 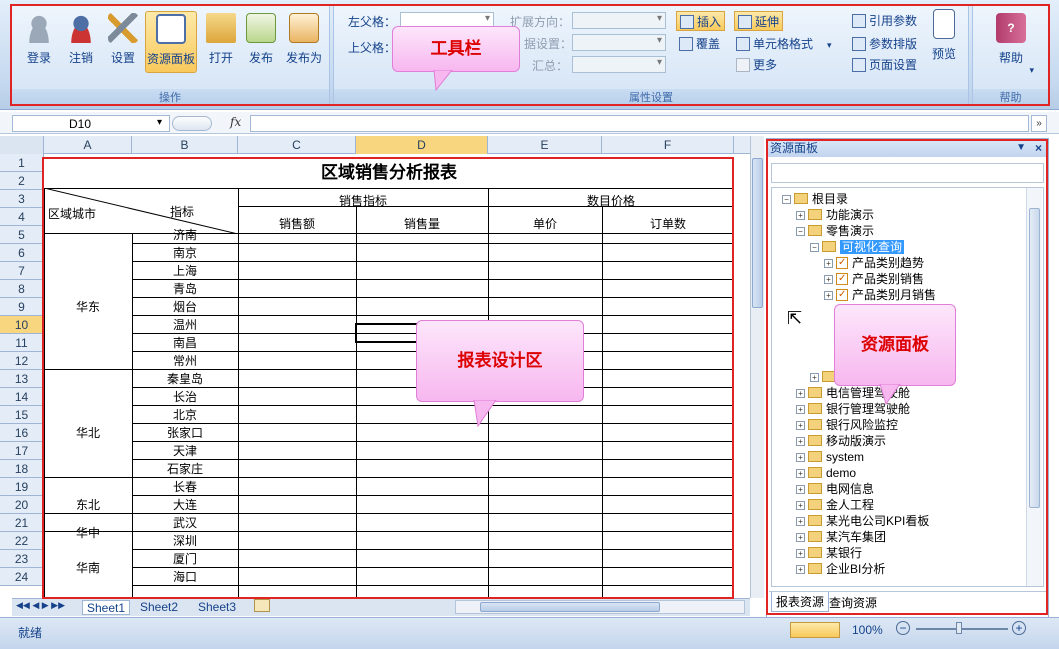 What do you see at coordinates (22, 325) in the screenshot?
I see `row-header: 10` at bounding box center [22, 325].